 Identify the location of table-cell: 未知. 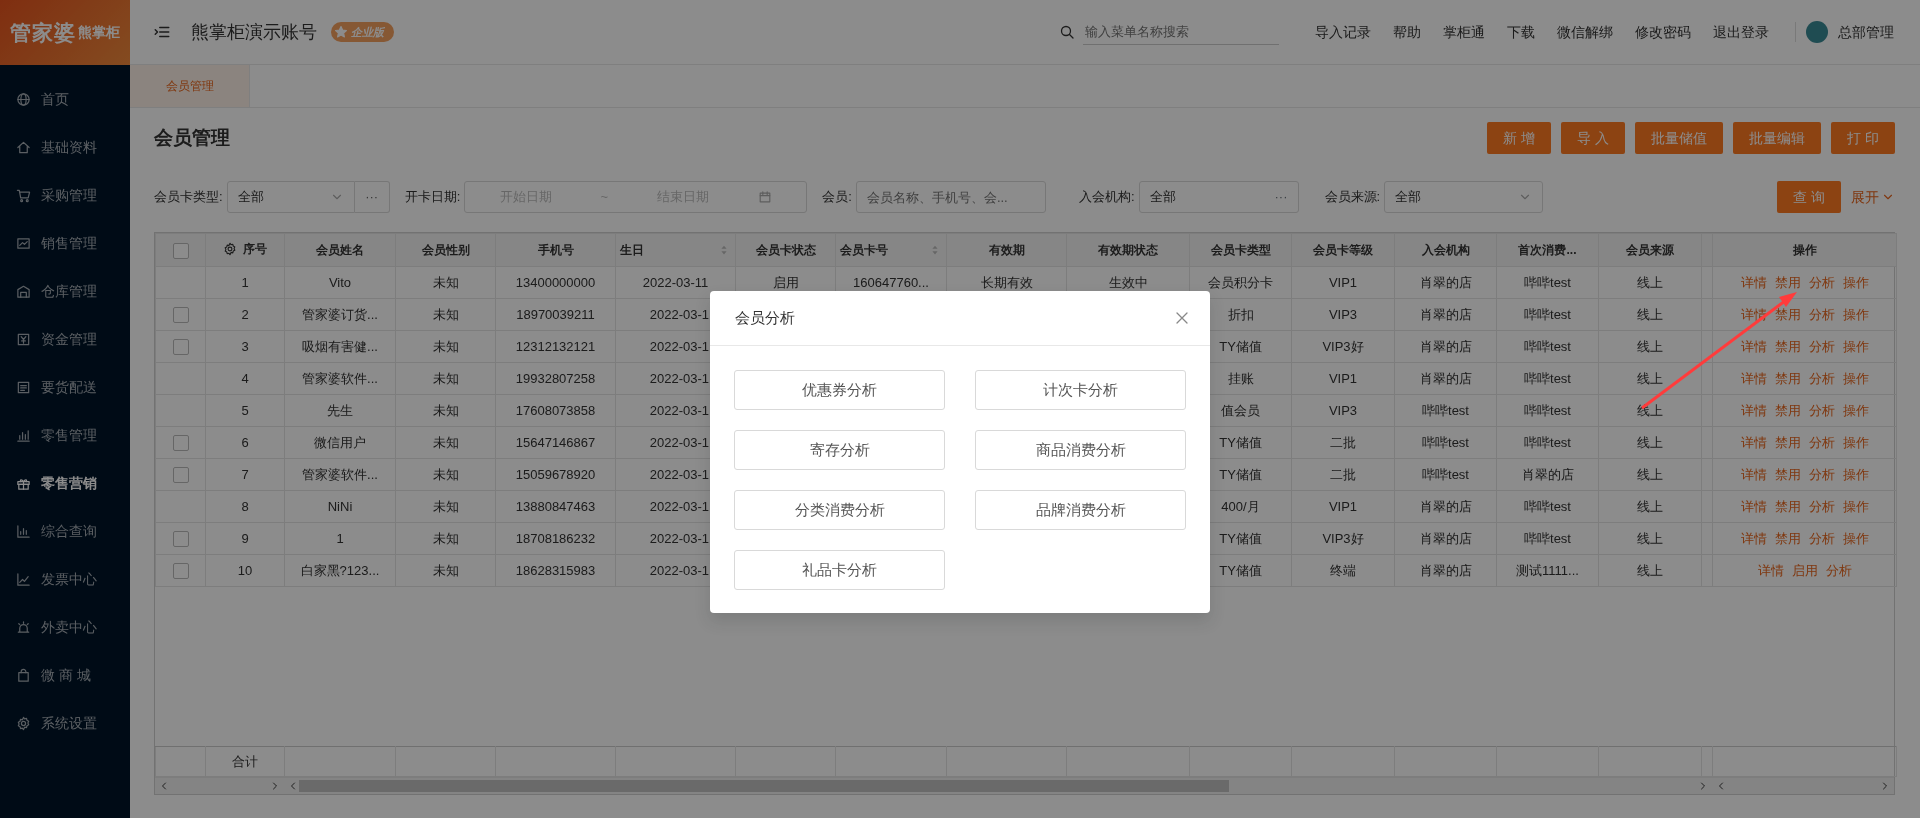
(445, 538).